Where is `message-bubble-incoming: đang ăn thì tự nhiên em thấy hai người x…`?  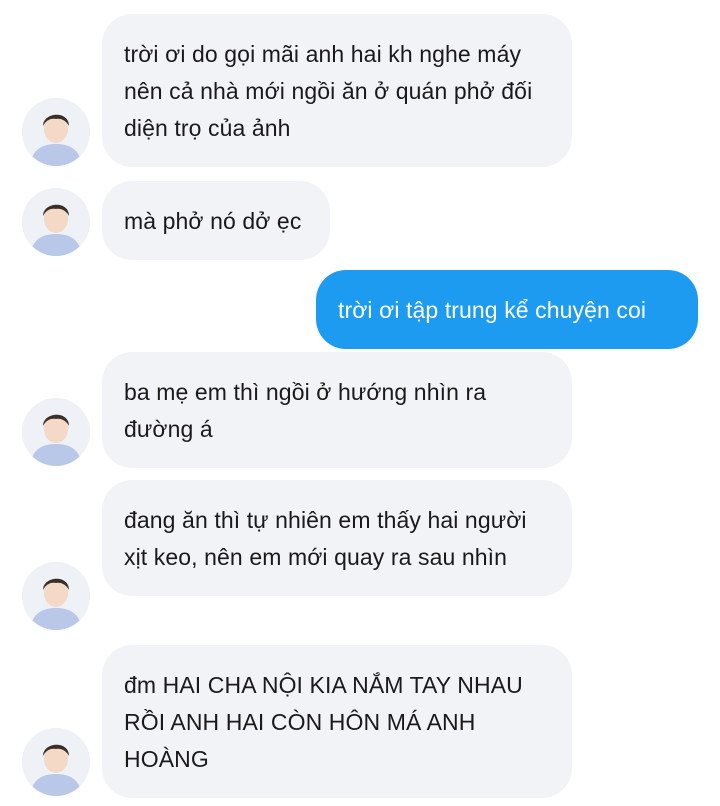 message-bubble-incoming: đang ăn thì tự nhiên em thấy hai người x… is located at coordinates (337, 538).